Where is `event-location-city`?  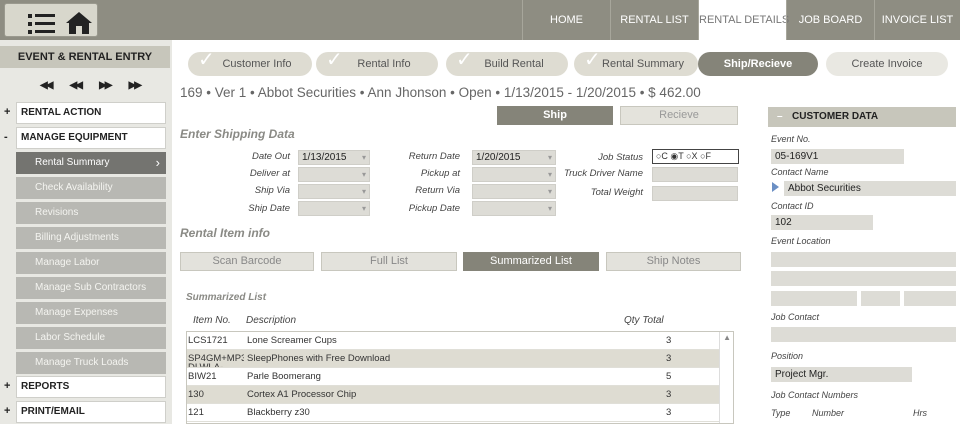 event-location-city is located at coordinates (814, 298).